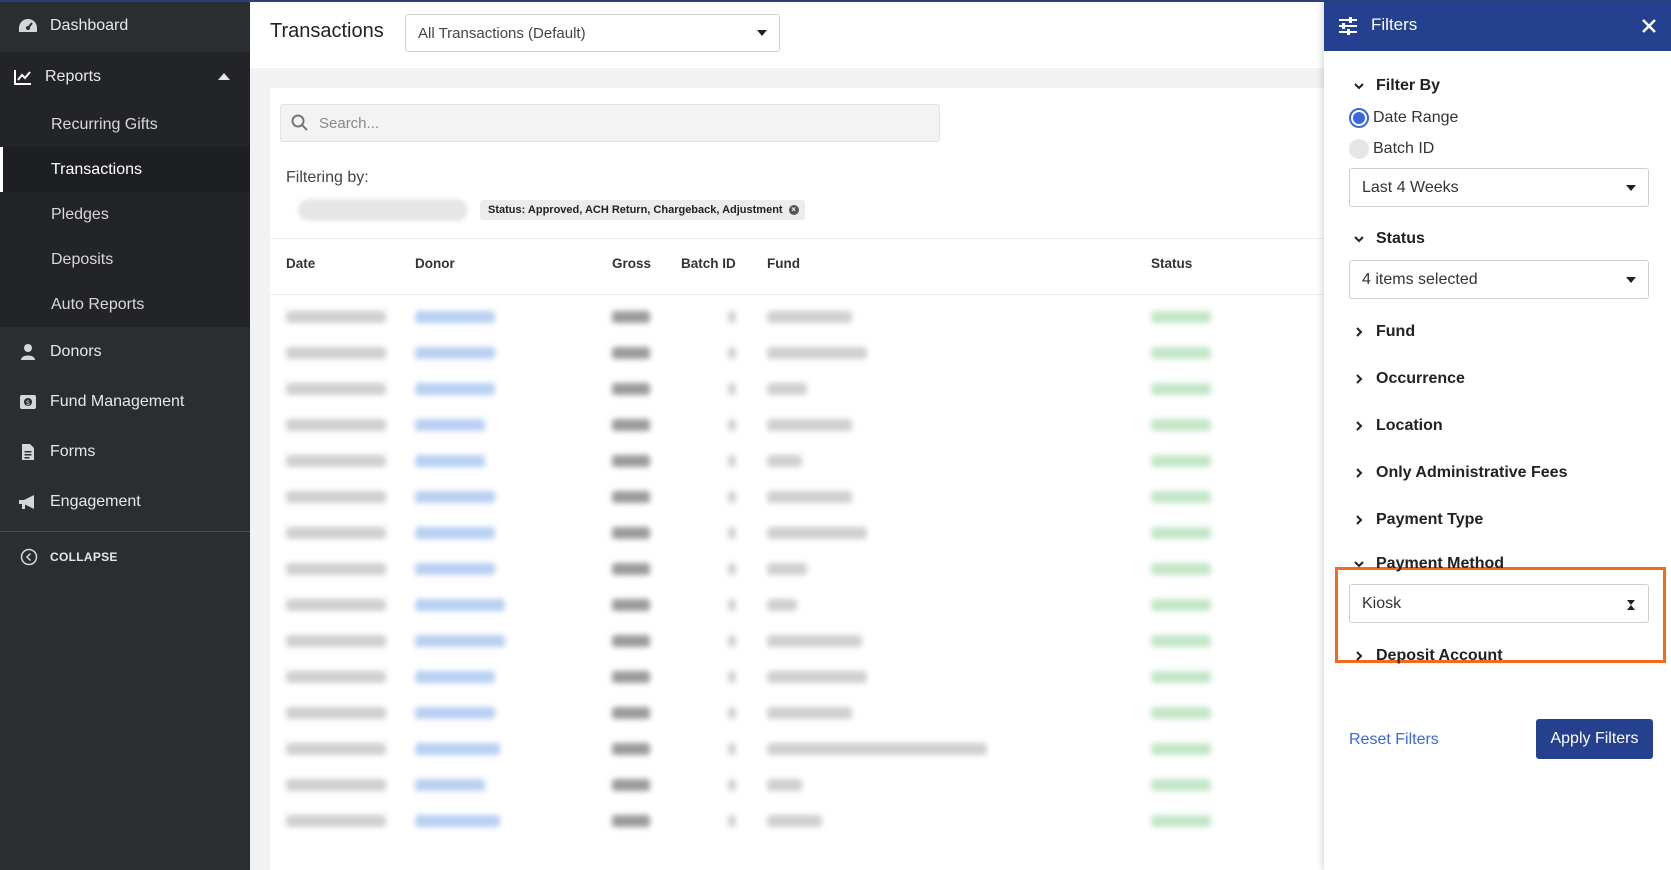  Describe the element at coordinates (1427, 656) in the screenshot. I see `section-deposit-account: Deposit Account` at that location.